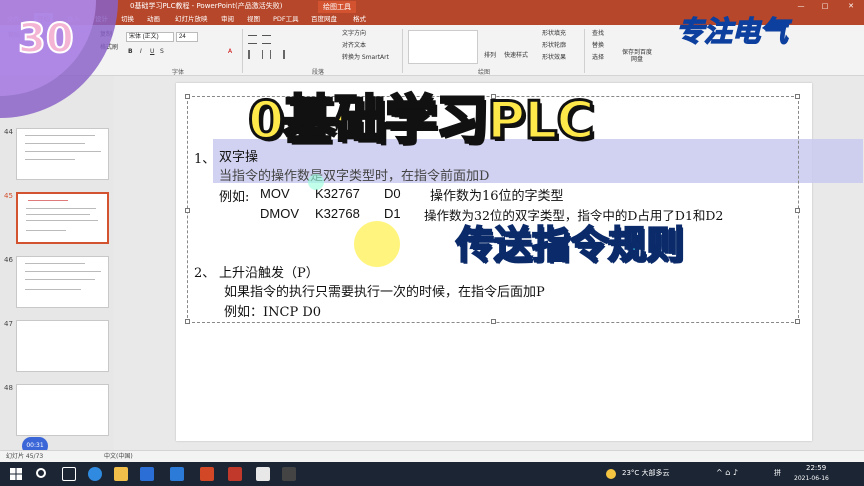 The image size is (864, 486). I want to click on context-tab-label: 绘图工具, so click(337, 7).